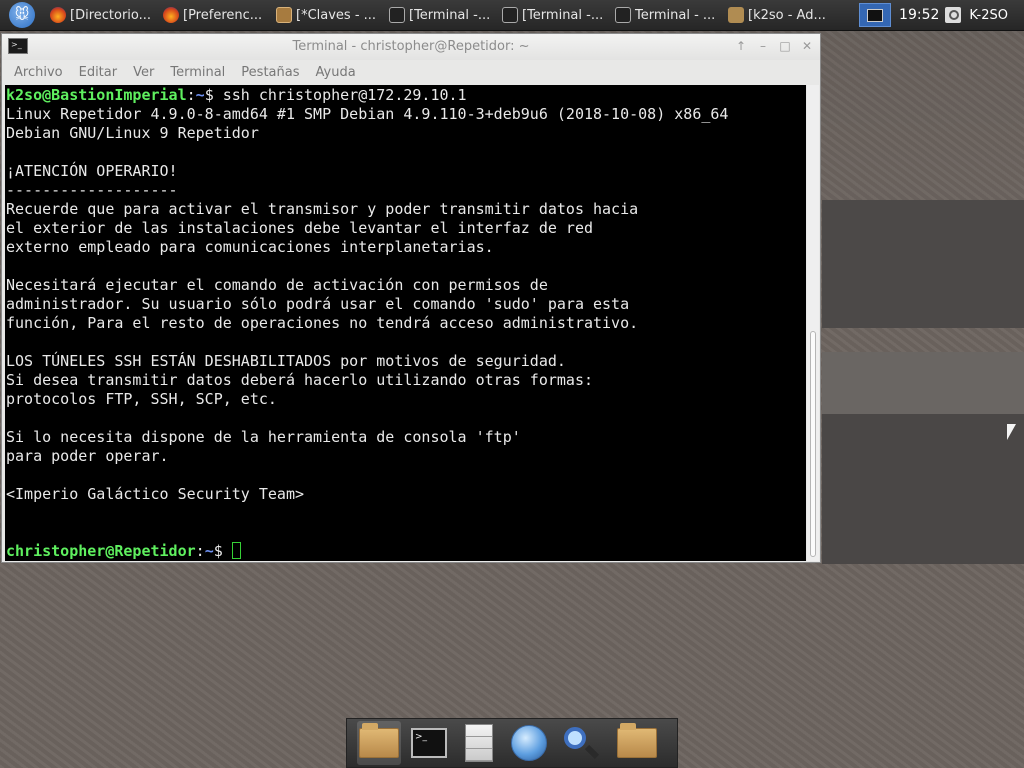 Image resolution: width=1024 pixels, height=768 pixels. Describe the element at coordinates (763, 46) in the screenshot. I see `minimize-button: –` at that location.